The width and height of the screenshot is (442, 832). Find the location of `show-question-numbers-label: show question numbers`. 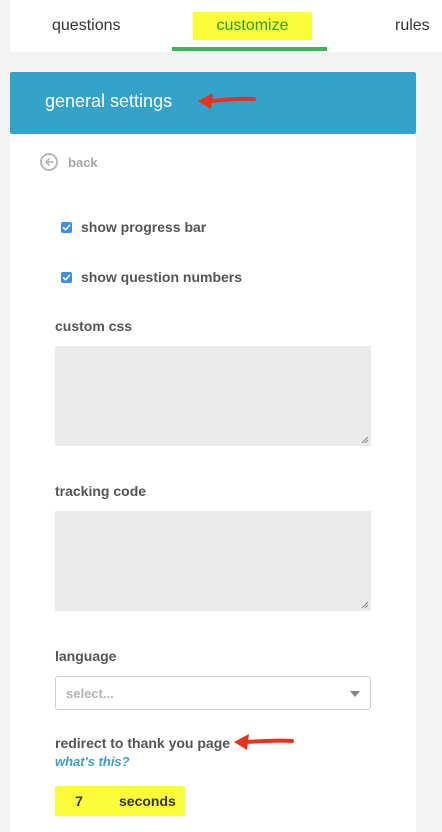

show-question-numbers-label: show question numbers is located at coordinates (162, 277).